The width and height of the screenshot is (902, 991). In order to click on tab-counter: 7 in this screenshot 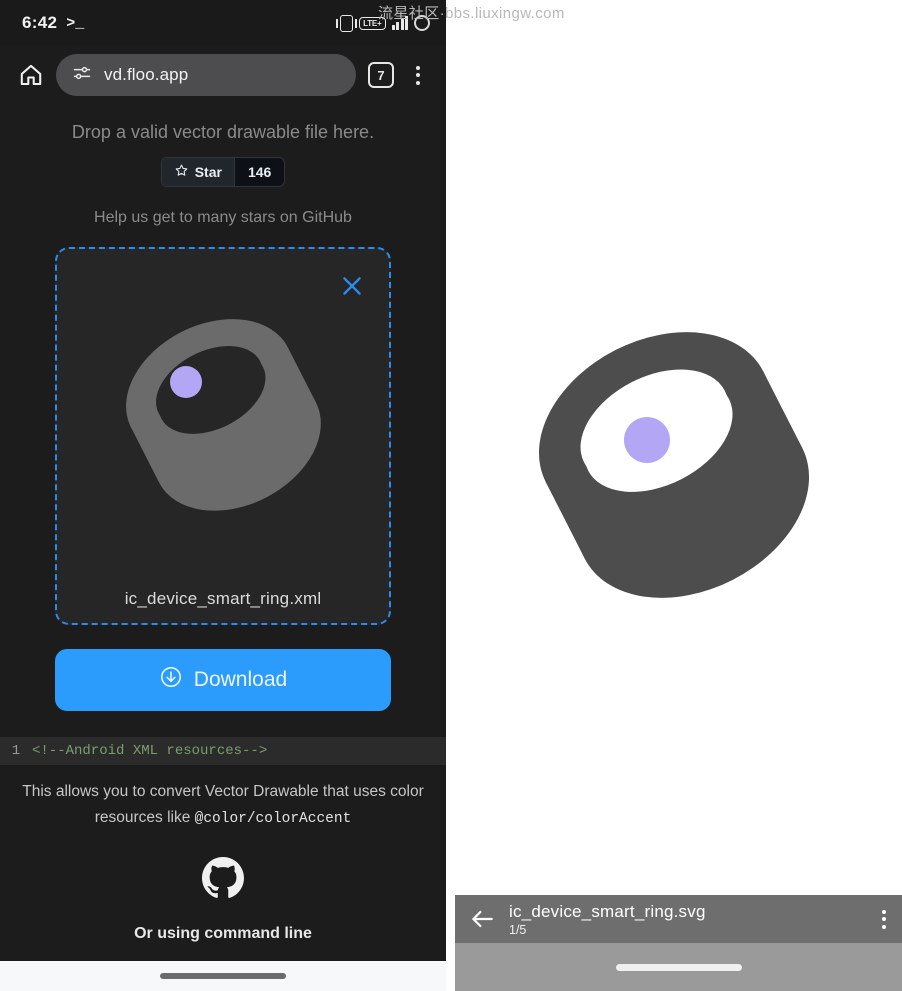, I will do `click(381, 75)`.